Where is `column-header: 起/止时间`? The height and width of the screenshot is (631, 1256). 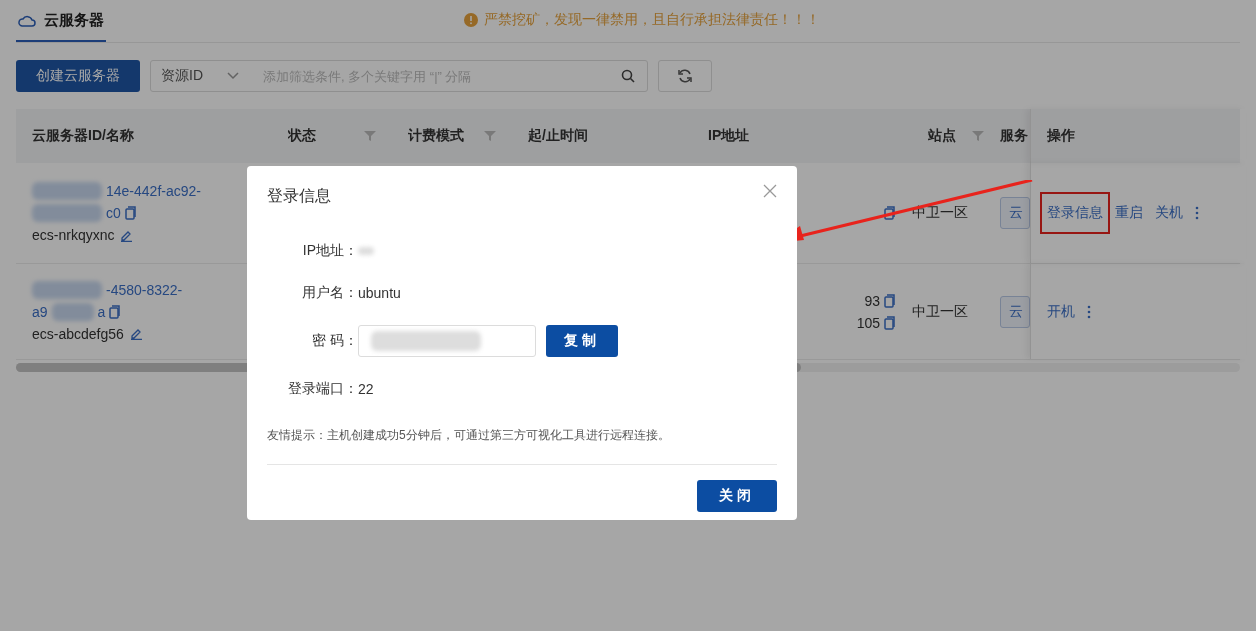
column-header: 起/止时间 is located at coordinates (558, 136).